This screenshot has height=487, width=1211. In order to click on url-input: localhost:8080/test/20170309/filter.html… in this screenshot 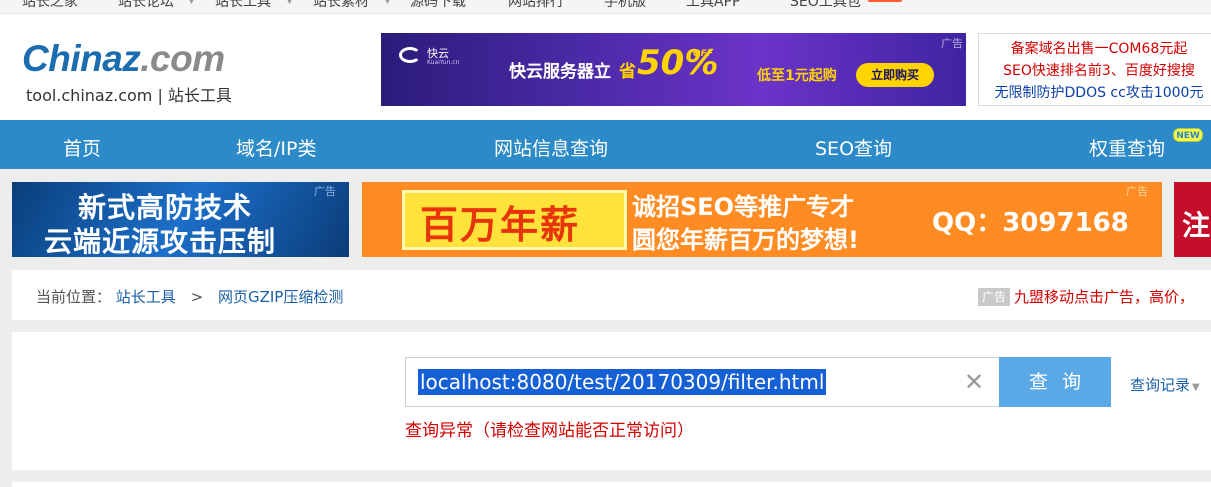, I will do `click(702, 382)`.